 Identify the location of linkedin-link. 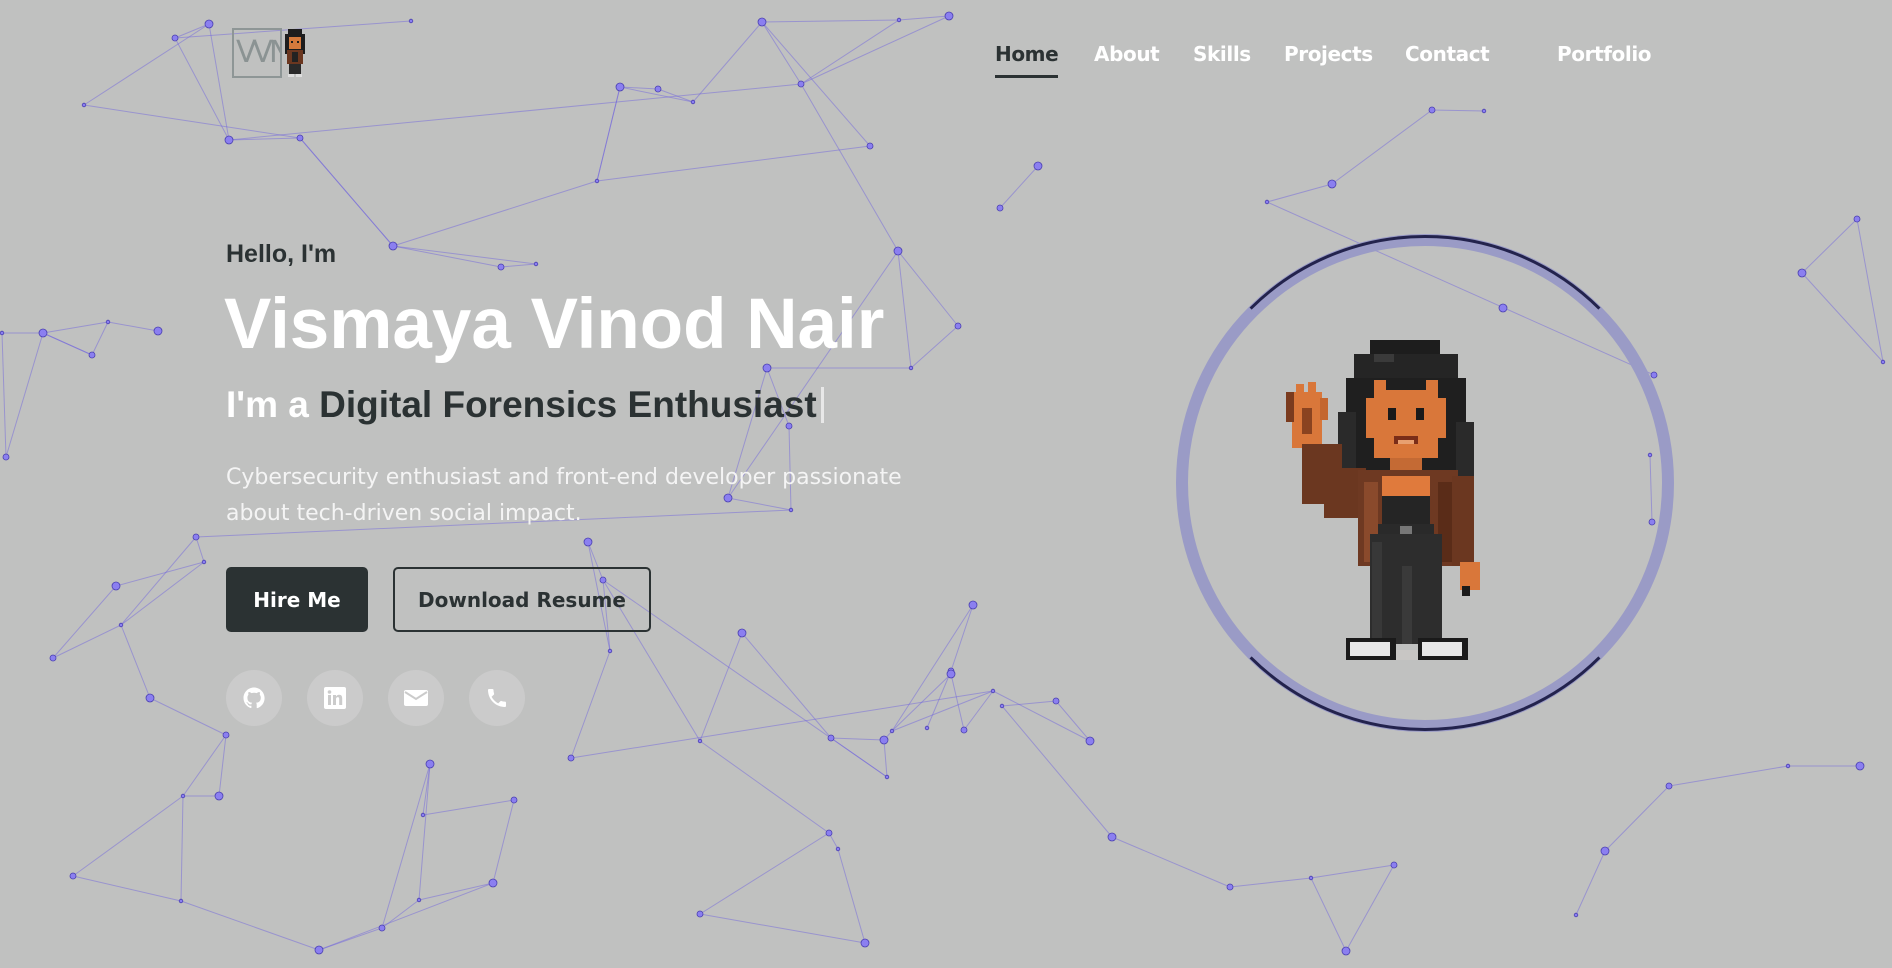
(335, 698).